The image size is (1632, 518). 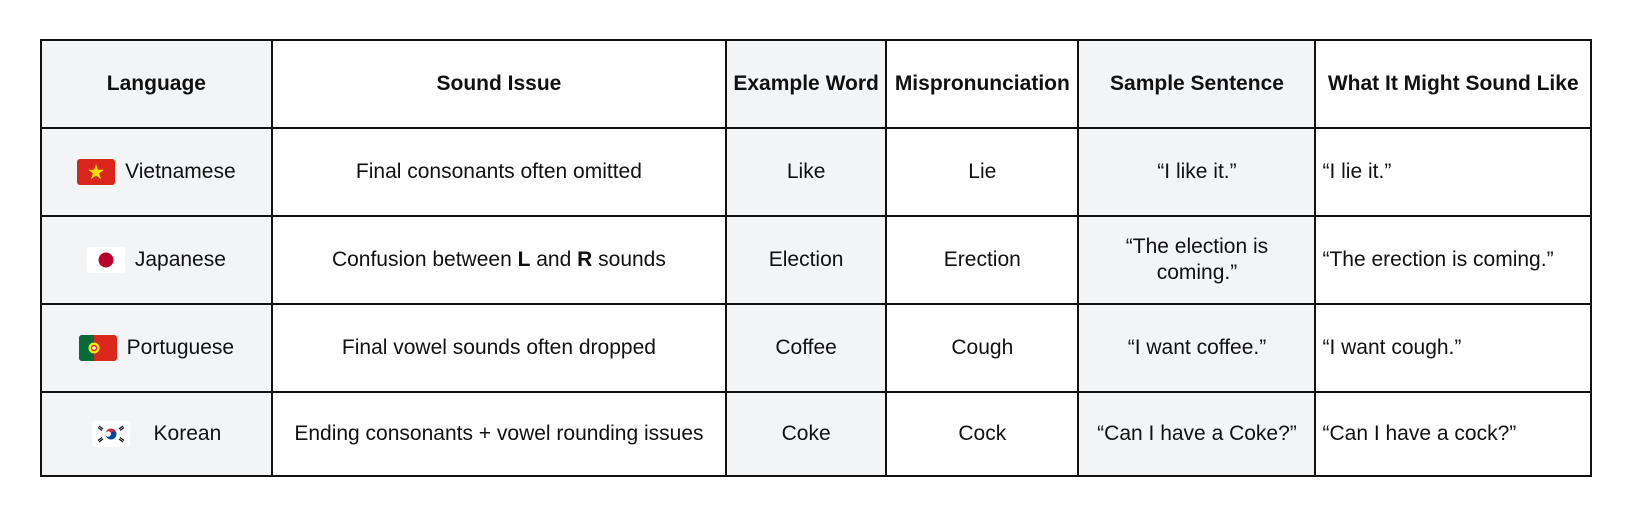 What do you see at coordinates (180, 259) in the screenshot?
I see `language-name: Japanese` at bounding box center [180, 259].